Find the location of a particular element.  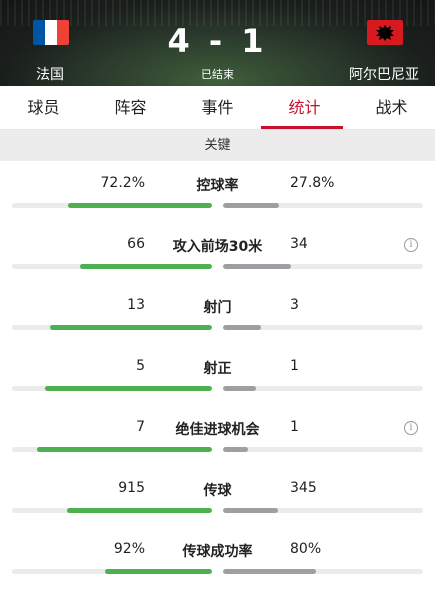

tab-bar: 球员 阵容 事件 统计 战术 is located at coordinates (217, 108).